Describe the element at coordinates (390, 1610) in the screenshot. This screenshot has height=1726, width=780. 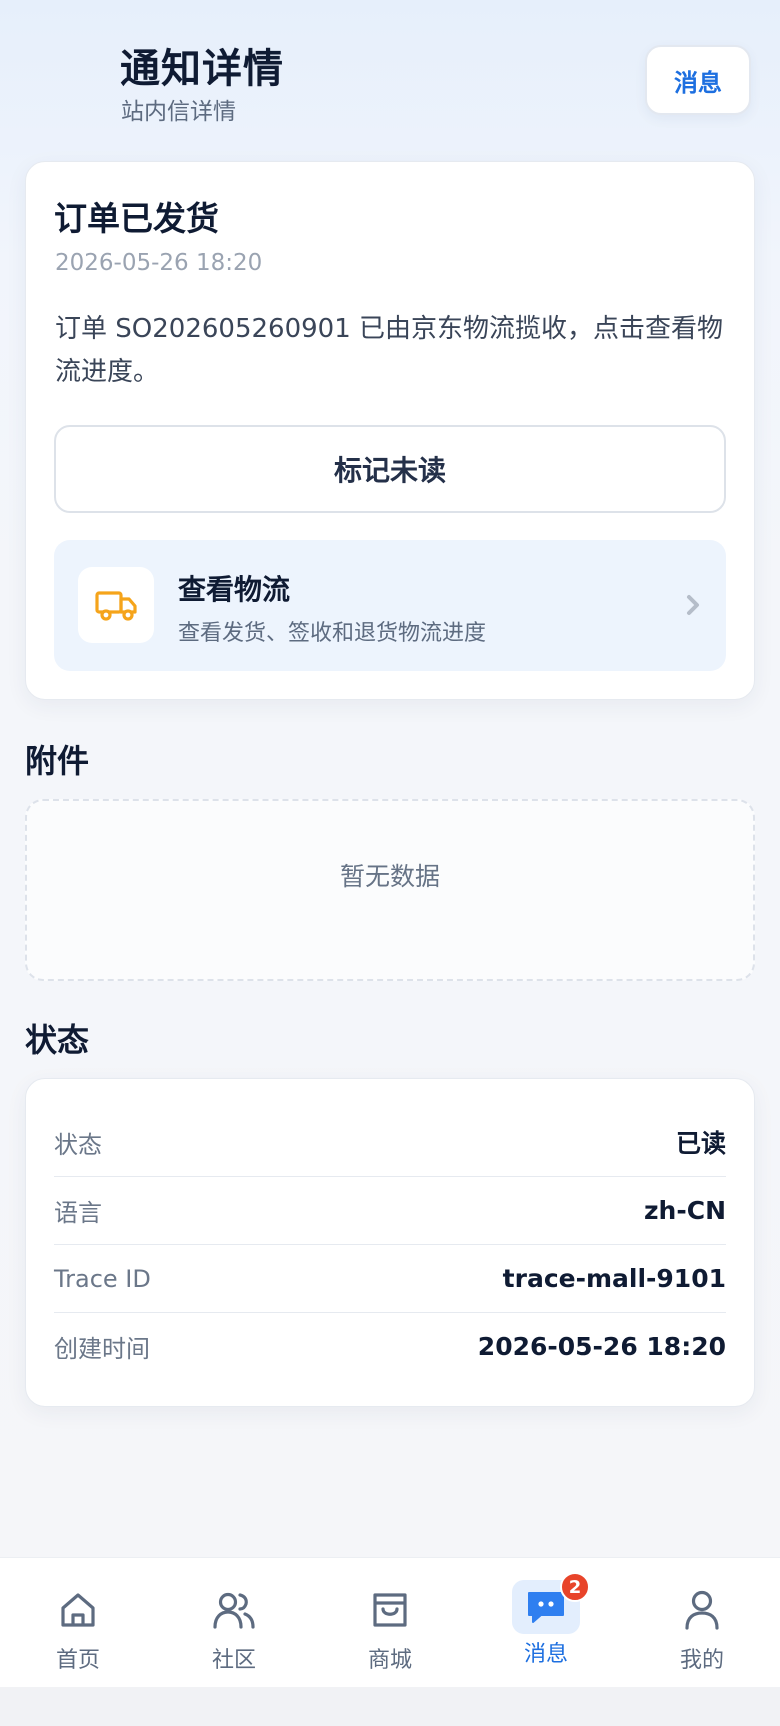
I see `shop-bag-icon` at that location.